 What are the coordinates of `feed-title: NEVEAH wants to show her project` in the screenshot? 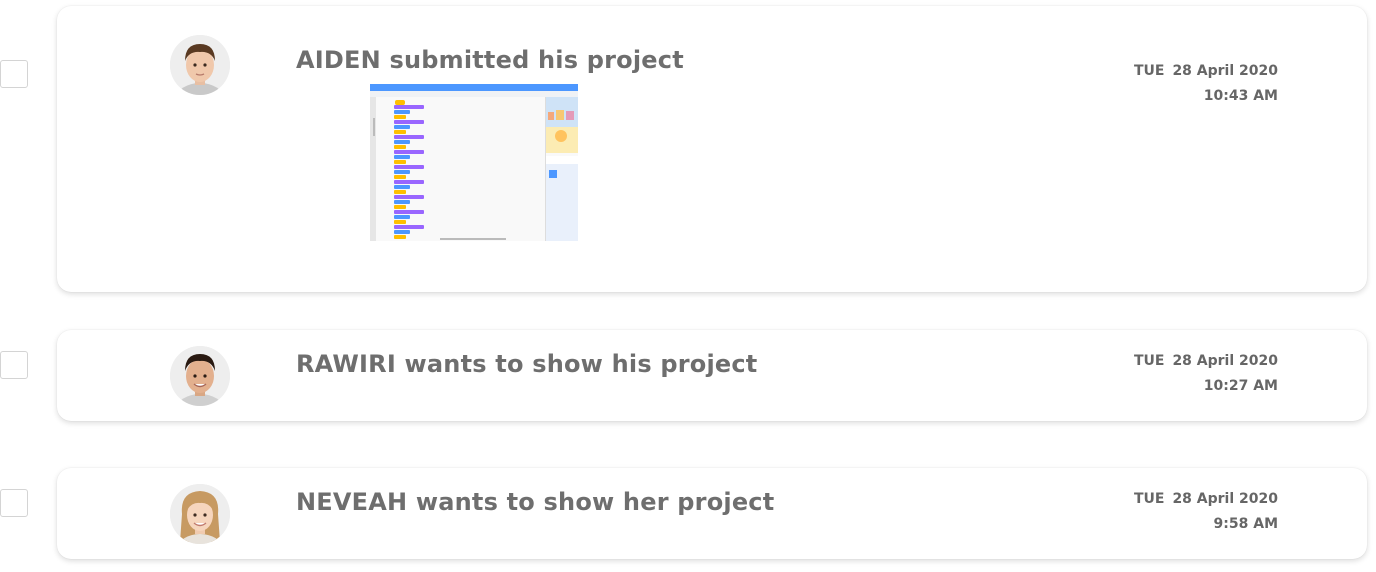 It's located at (535, 502).